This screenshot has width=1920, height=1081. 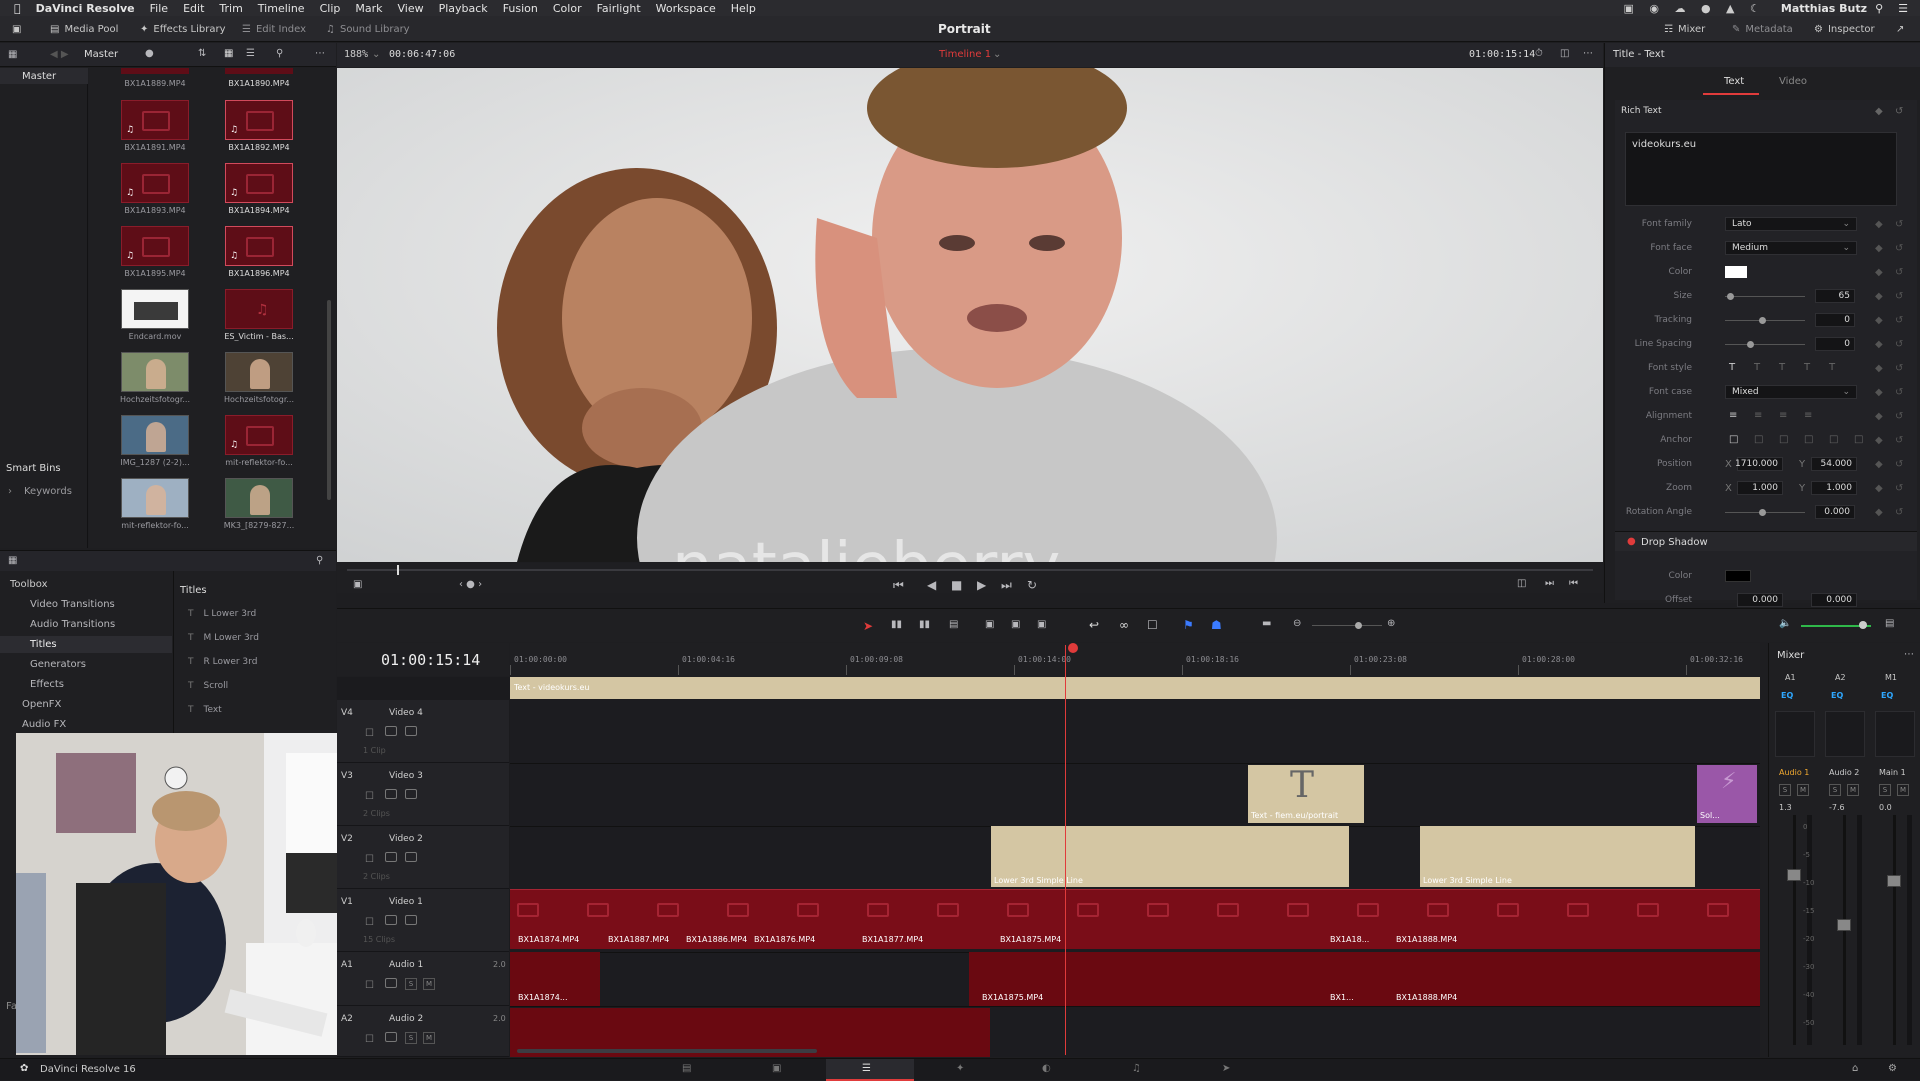 I want to click on toolbox-label: Toolbox, so click(x=29, y=584).